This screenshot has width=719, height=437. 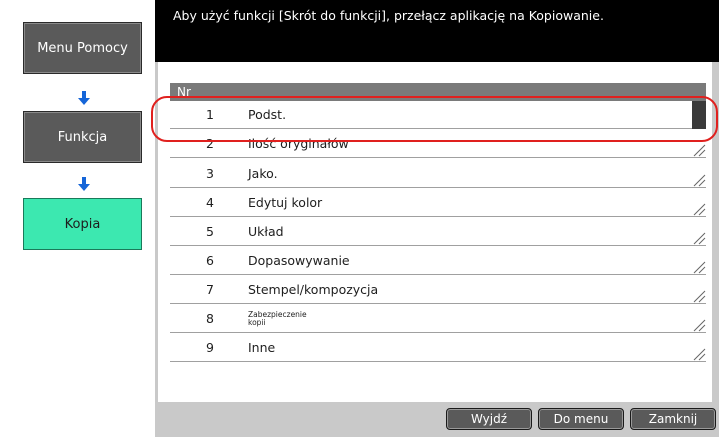 I want to click on item-number: 3, so click(x=210, y=173).